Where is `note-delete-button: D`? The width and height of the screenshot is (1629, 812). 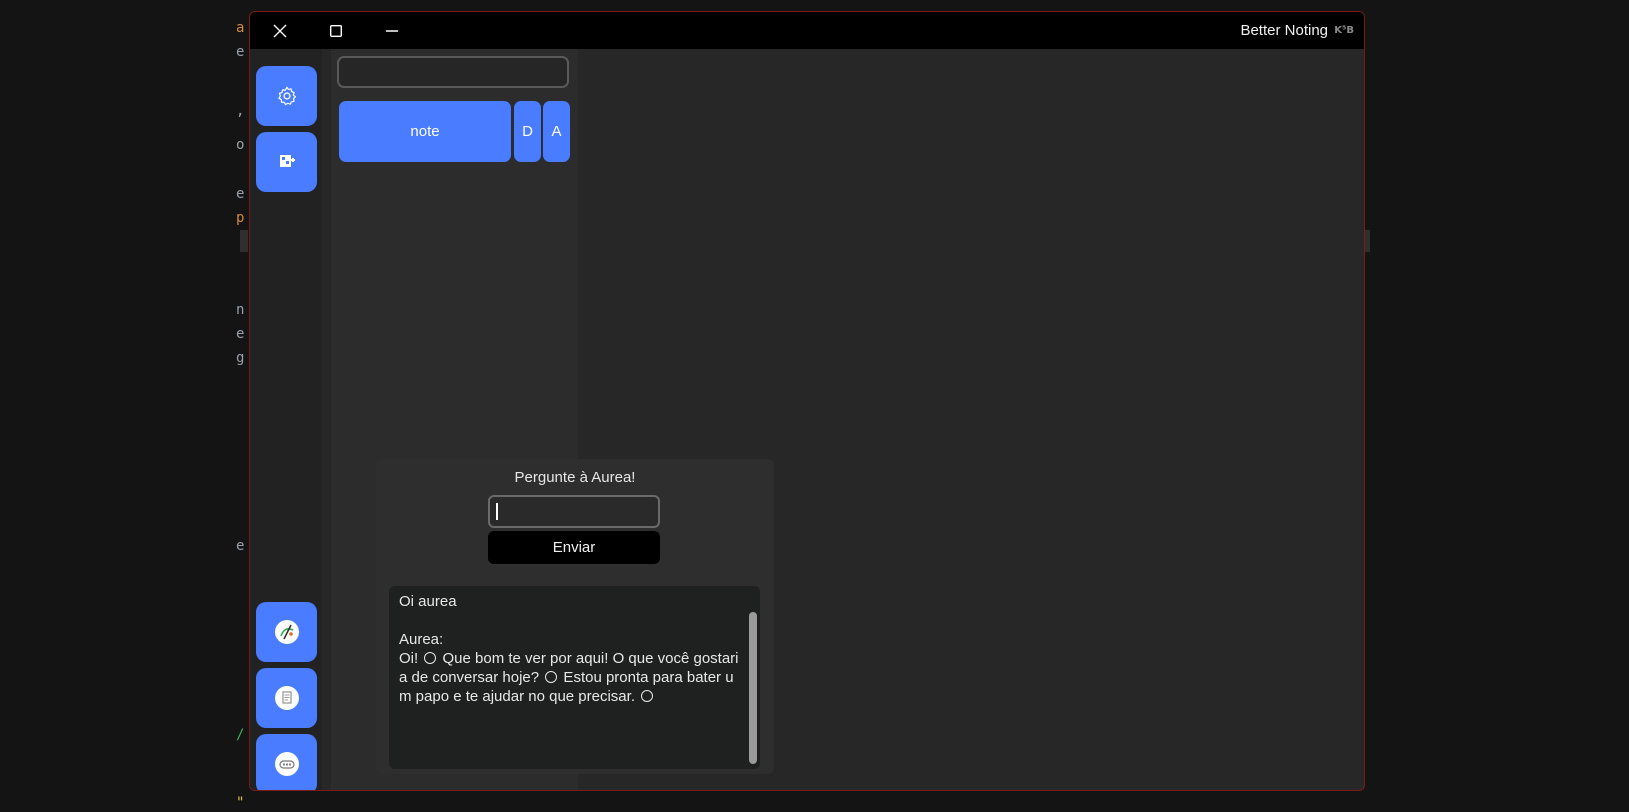
note-delete-button: D is located at coordinates (527, 131).